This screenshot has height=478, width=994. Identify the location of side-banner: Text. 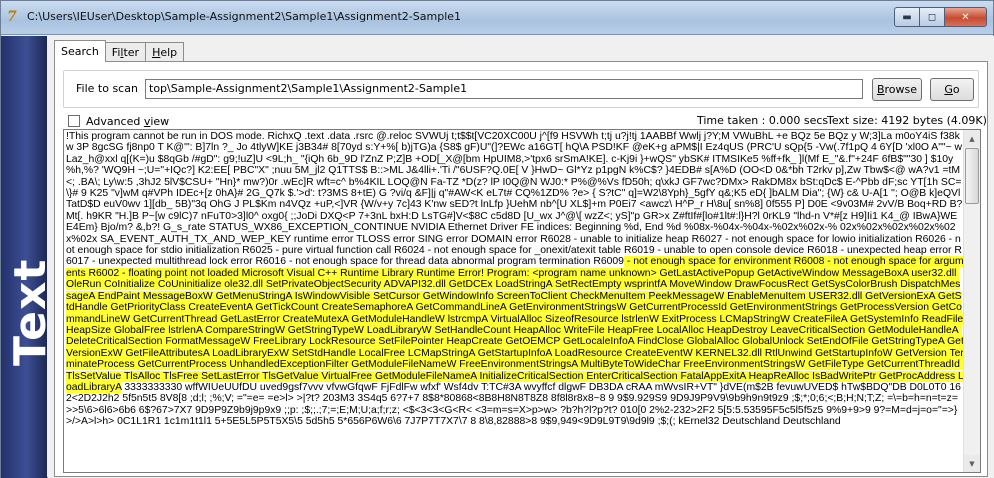
(24, 257).